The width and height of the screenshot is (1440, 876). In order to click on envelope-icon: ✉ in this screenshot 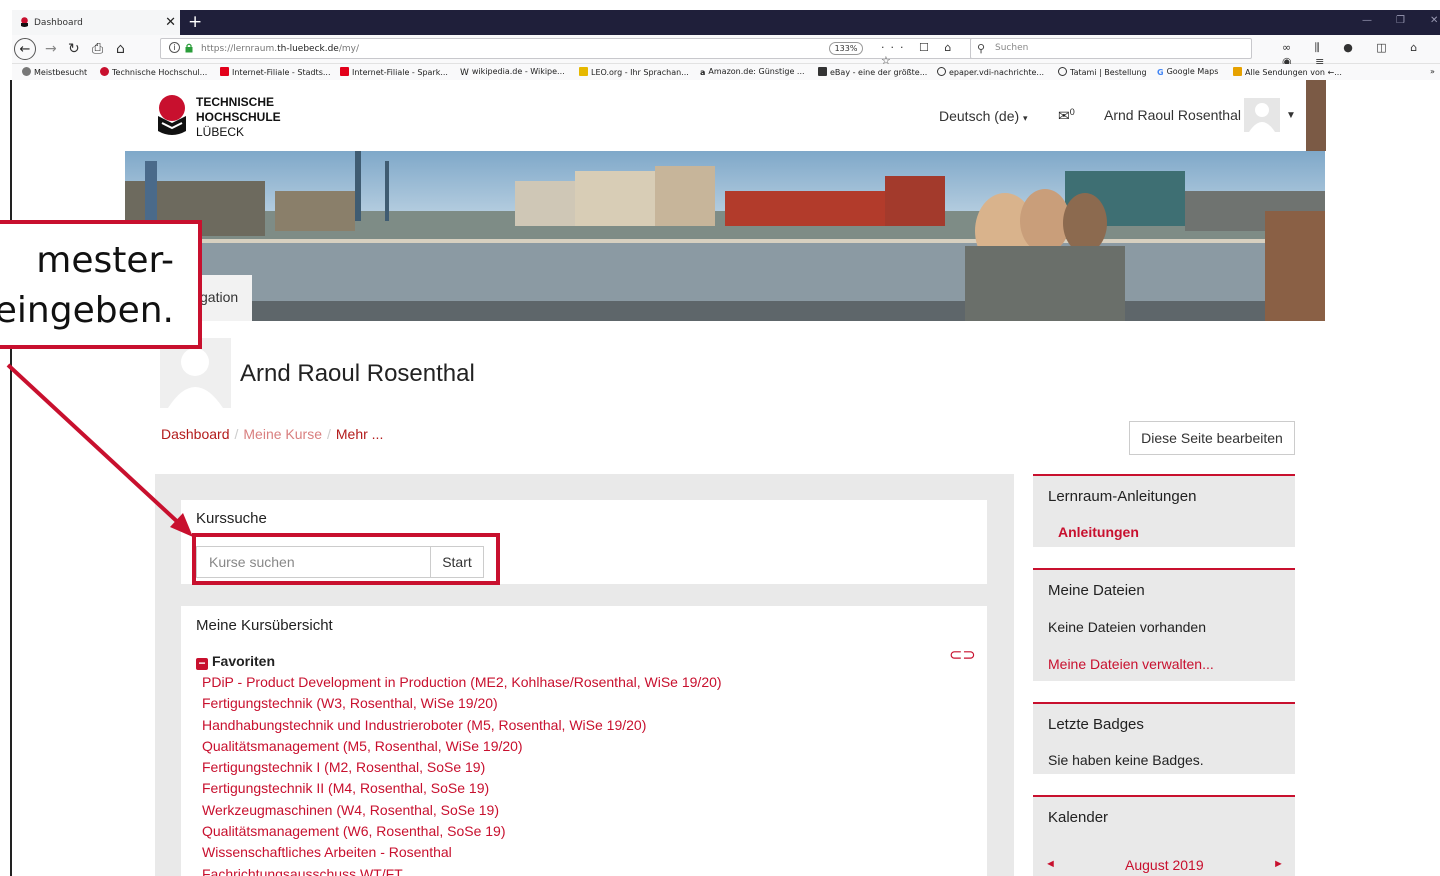, I will do `click(1064, 115)`.